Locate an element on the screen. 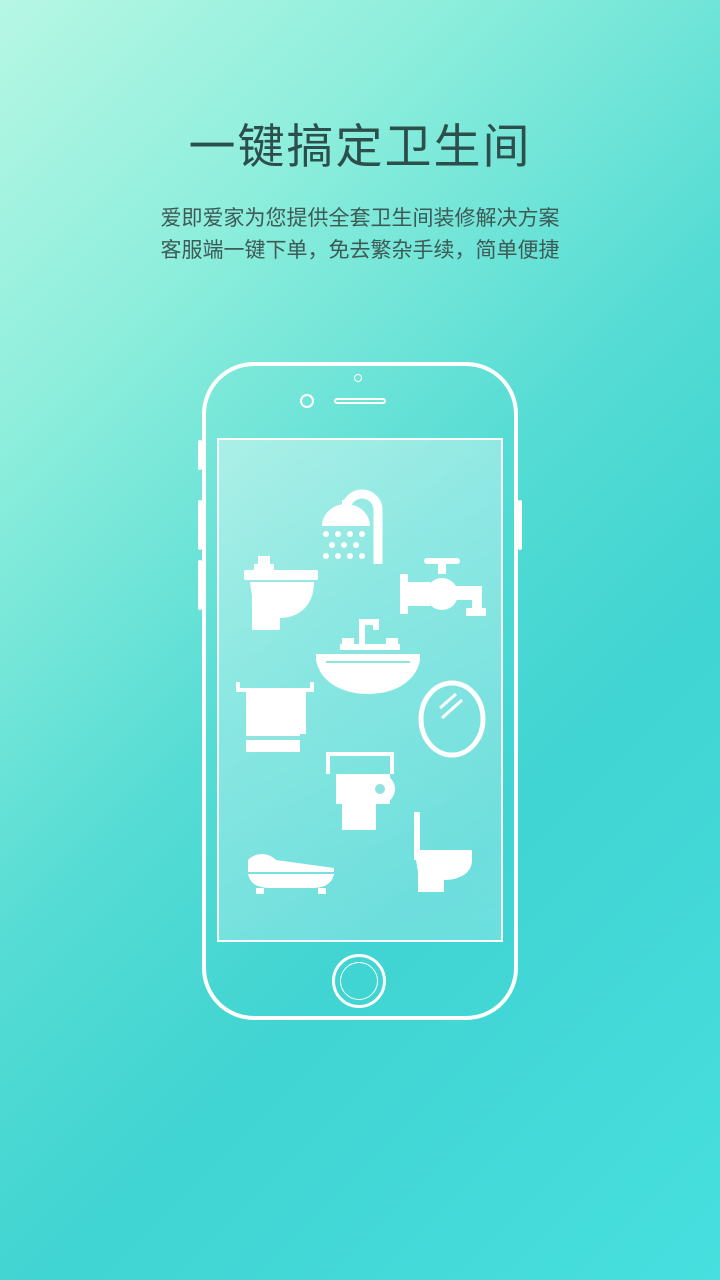 The image size is (720, 1280). phone-mute-button is located at coordinates (200, 455).